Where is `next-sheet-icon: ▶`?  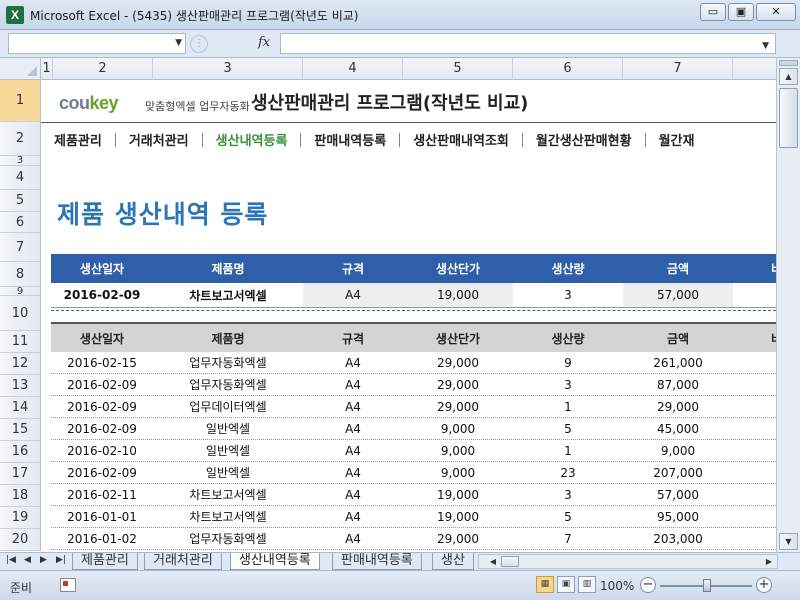
next-sheet-icon: ▶ is located at coordinates (43, 560).